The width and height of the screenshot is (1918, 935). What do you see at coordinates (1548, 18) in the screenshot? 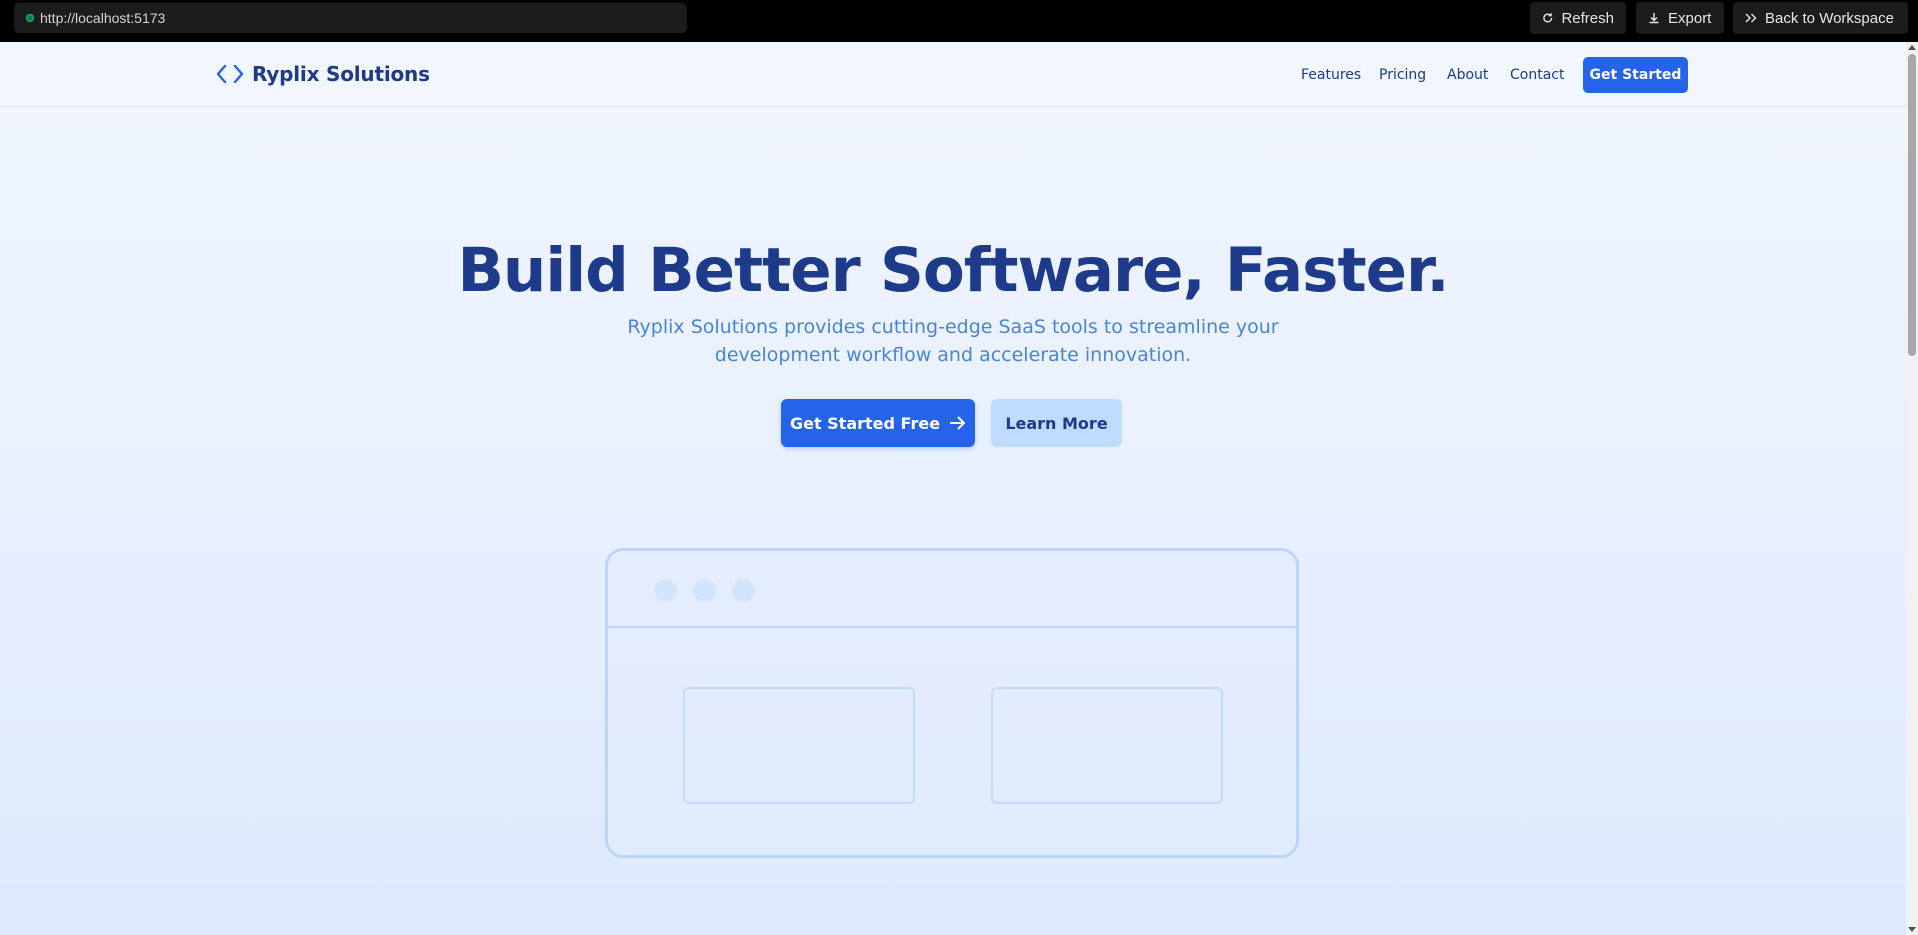
I see `refresh-icon` at bounding box center [1548, 18].